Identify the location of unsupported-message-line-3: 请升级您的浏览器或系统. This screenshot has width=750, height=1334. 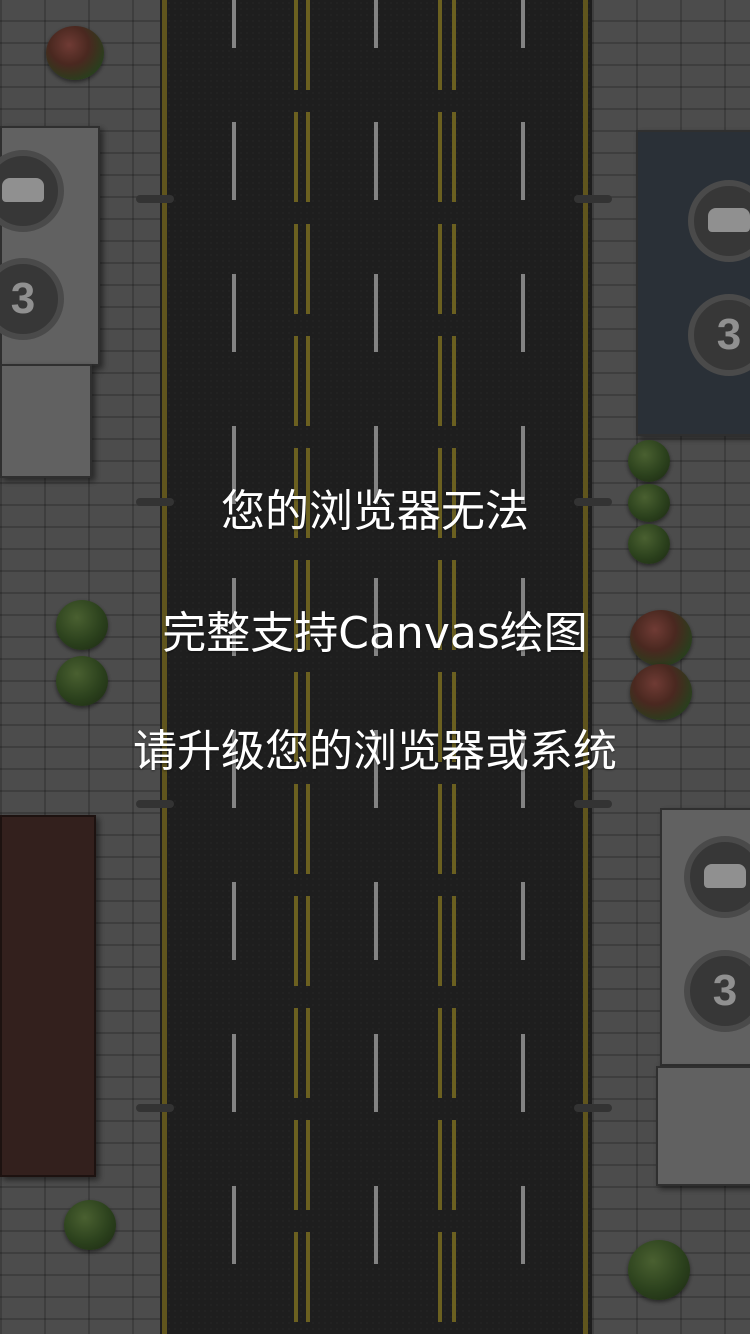
(375, 751).